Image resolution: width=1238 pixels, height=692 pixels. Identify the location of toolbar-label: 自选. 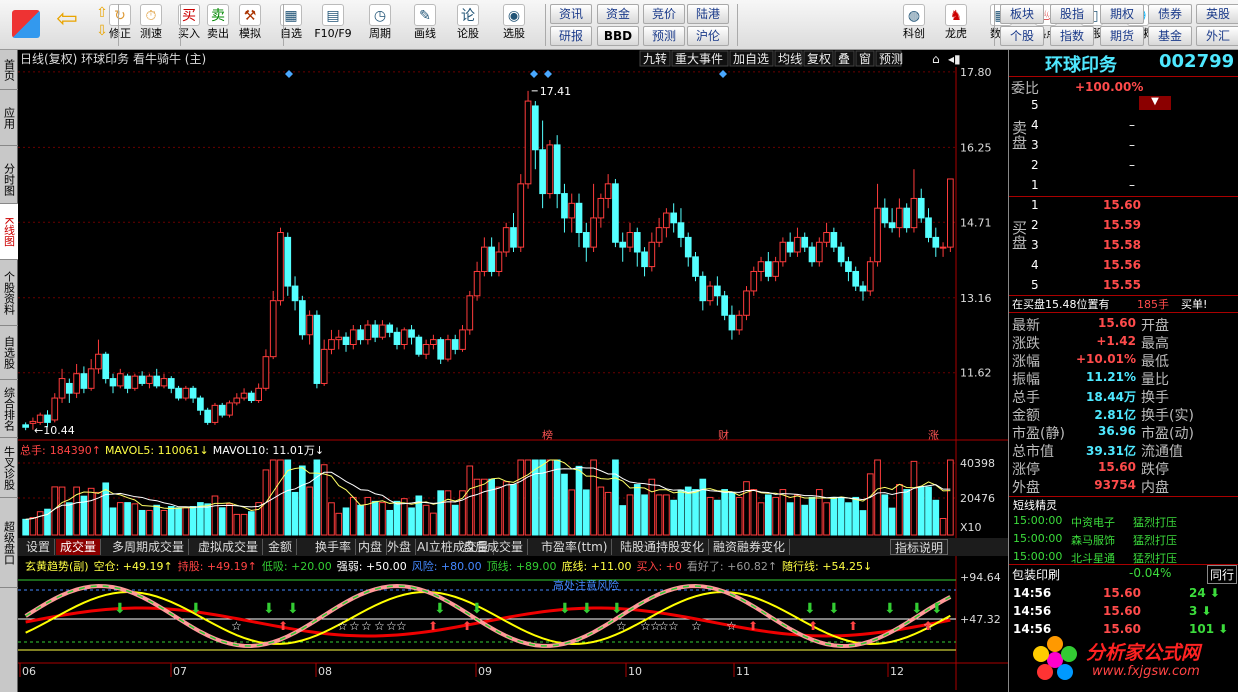
(291, 33).